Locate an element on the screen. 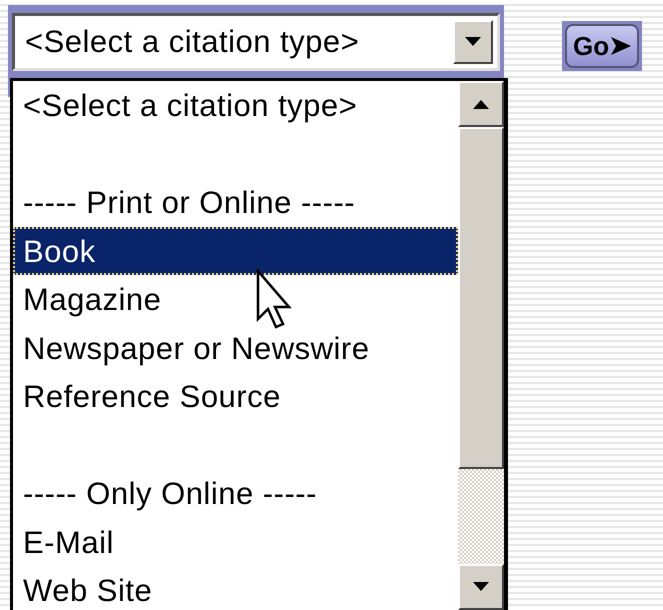 Image resolution: width=663 pixels, height=610 pixels. citation-type-dropdown: <Select a citation type> is located at coordinates (256, 42).